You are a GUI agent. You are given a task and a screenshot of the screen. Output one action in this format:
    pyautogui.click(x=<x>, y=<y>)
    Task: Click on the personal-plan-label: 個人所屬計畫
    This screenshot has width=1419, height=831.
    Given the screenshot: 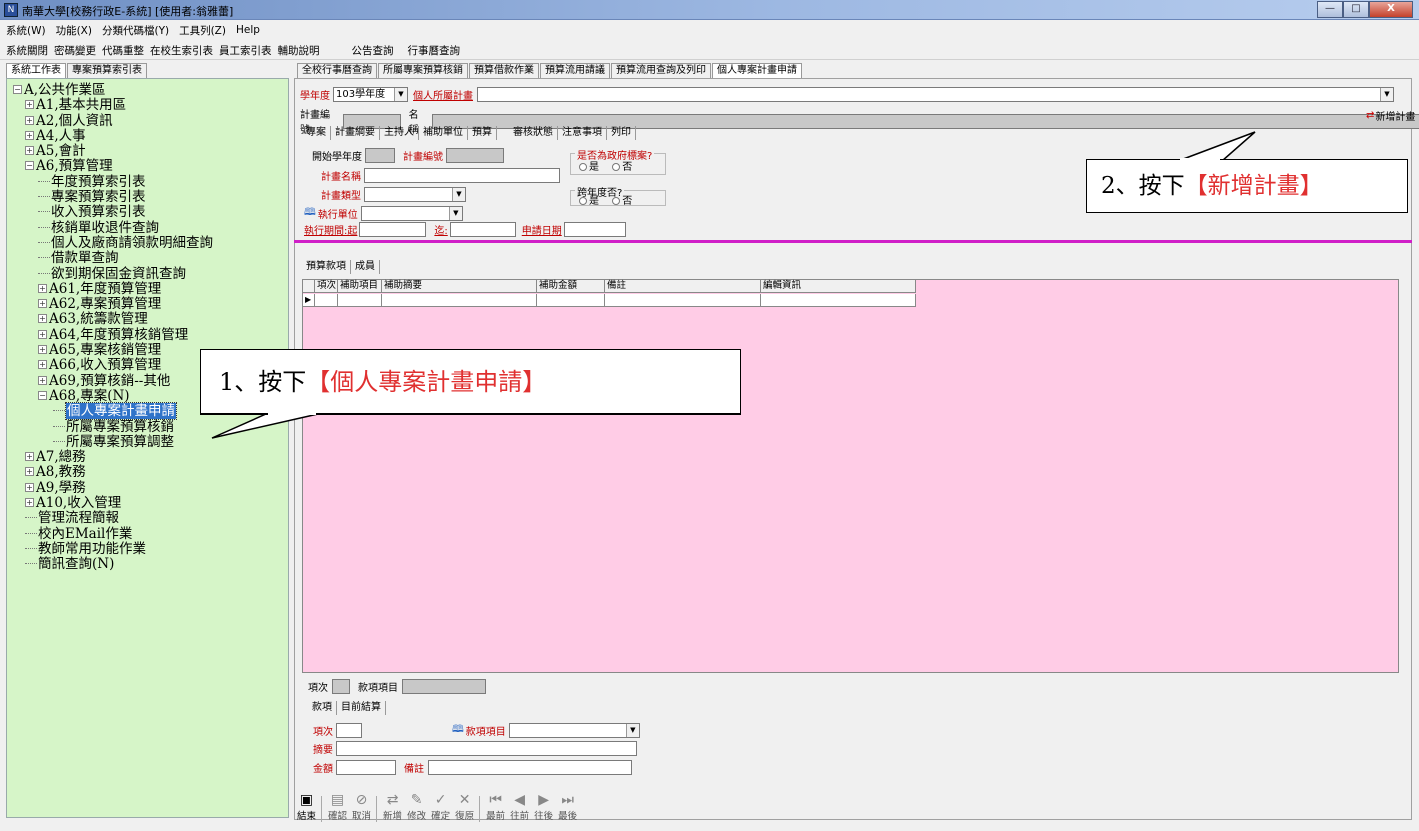 What is the action you would take?
    pyautogui.click(x=443, y=94)
    